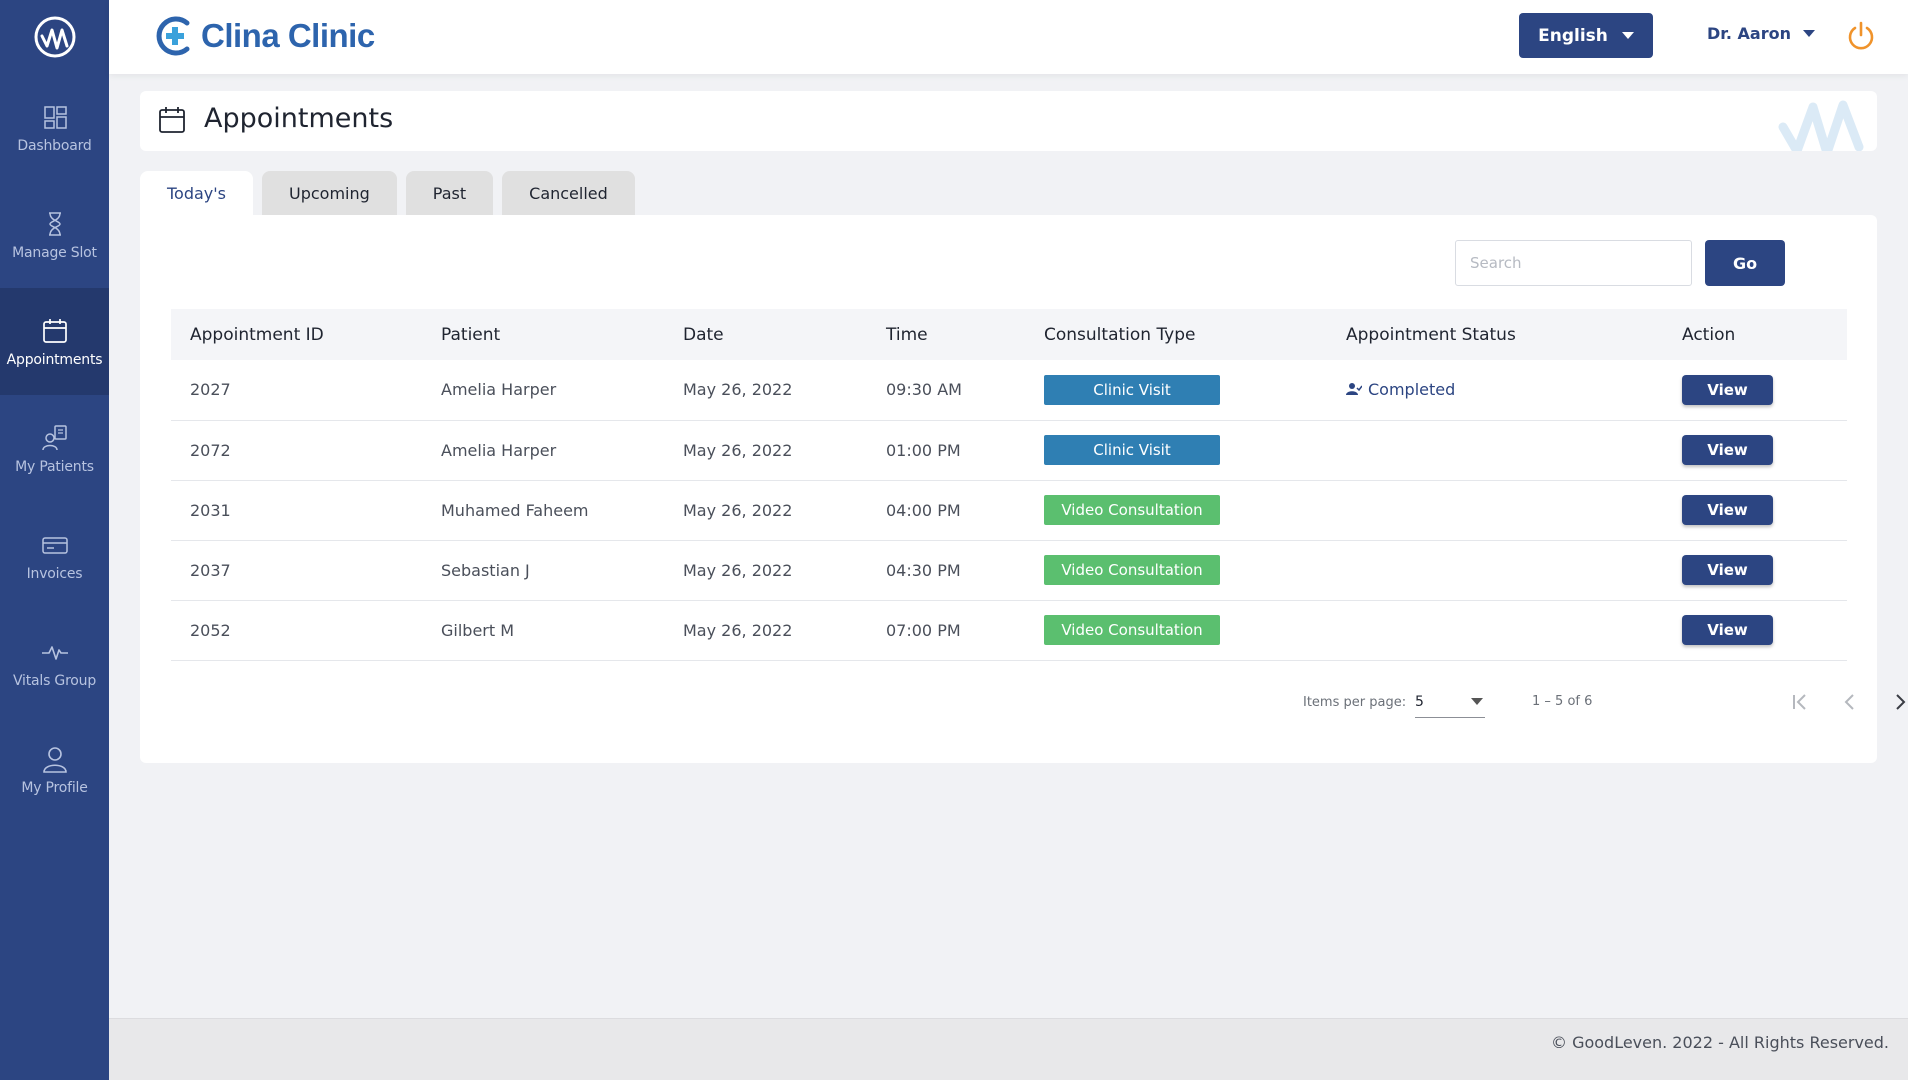 This screenshot has width=1908, height=1080. What do you see at coordinates (1354, 389) in the screenshot?
I see `user-check-icon` at bounding box center [1354, 389].